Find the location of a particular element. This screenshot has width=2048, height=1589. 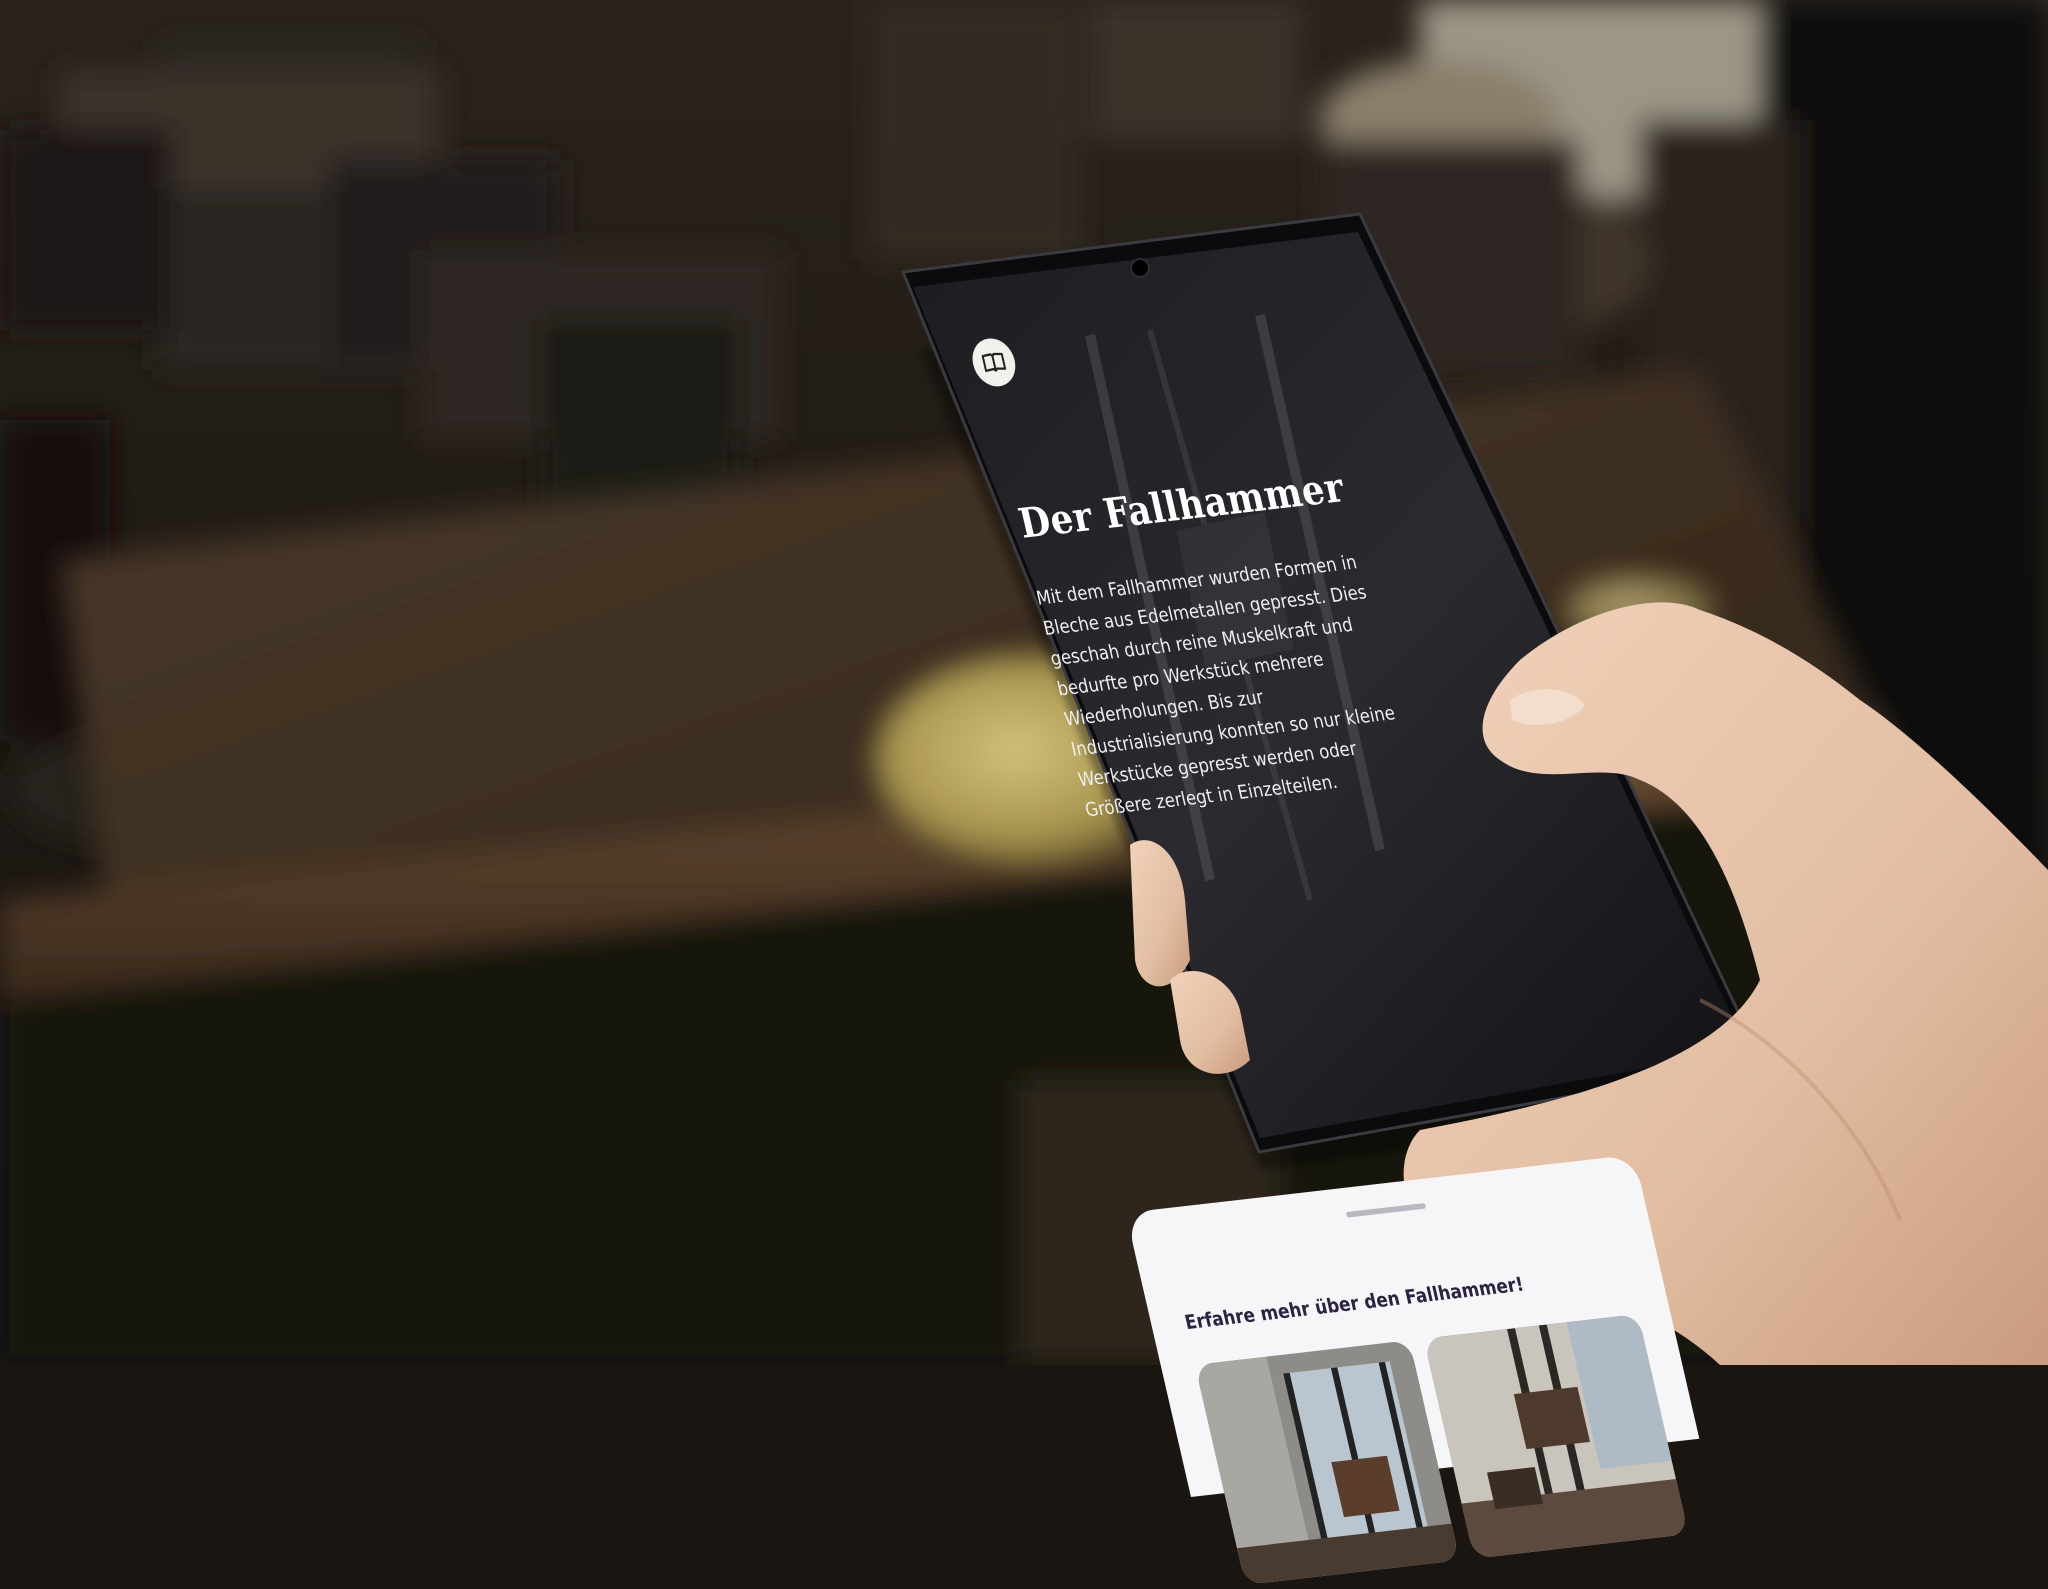

sheet-title: Erfahre mehr über den Fallhammer! is located at coordinates (1354, 1303).